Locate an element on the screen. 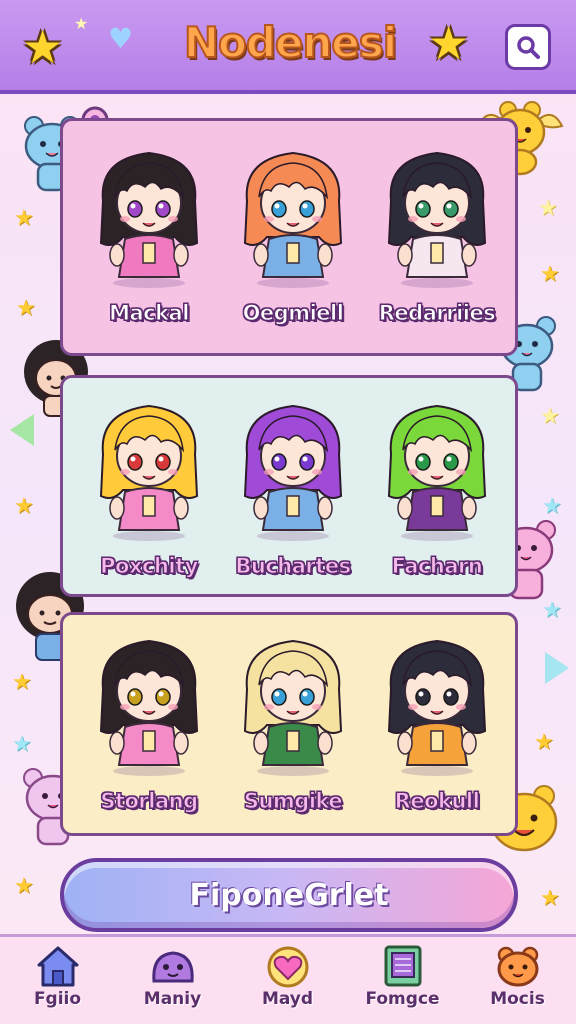 The image size is (576, 1024). nav-label: Maniy is located at coordinates (172, 999).